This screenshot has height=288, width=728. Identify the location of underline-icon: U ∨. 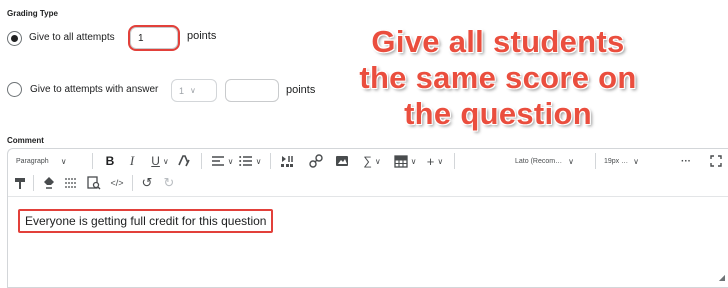
(160, 161).